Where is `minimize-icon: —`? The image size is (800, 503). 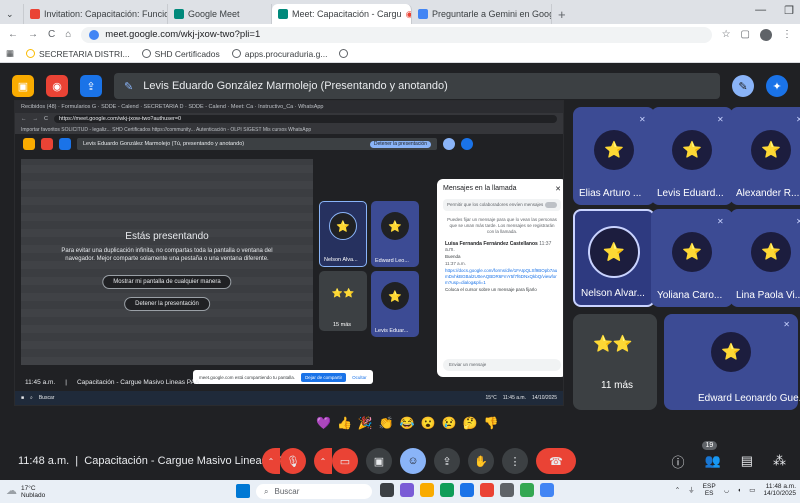 minimize-icon: — is located at coordinates (760, 10).